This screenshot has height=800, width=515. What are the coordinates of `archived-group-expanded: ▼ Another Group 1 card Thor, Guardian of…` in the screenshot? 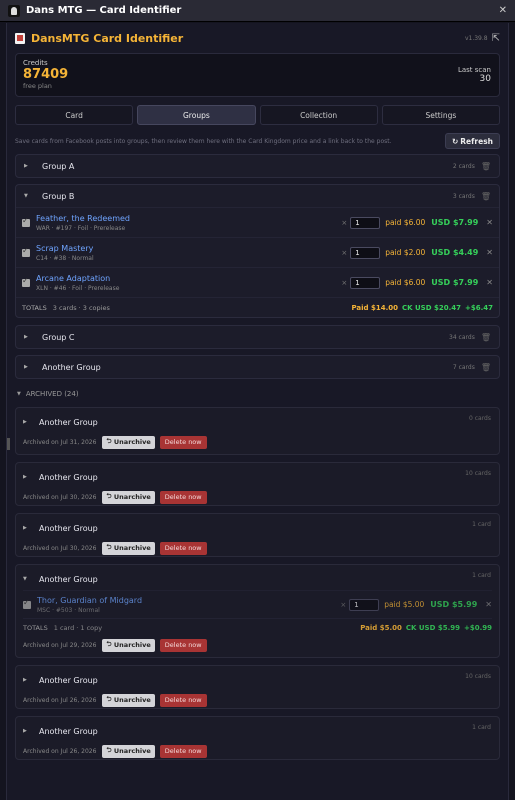 It's located at (257, 611).